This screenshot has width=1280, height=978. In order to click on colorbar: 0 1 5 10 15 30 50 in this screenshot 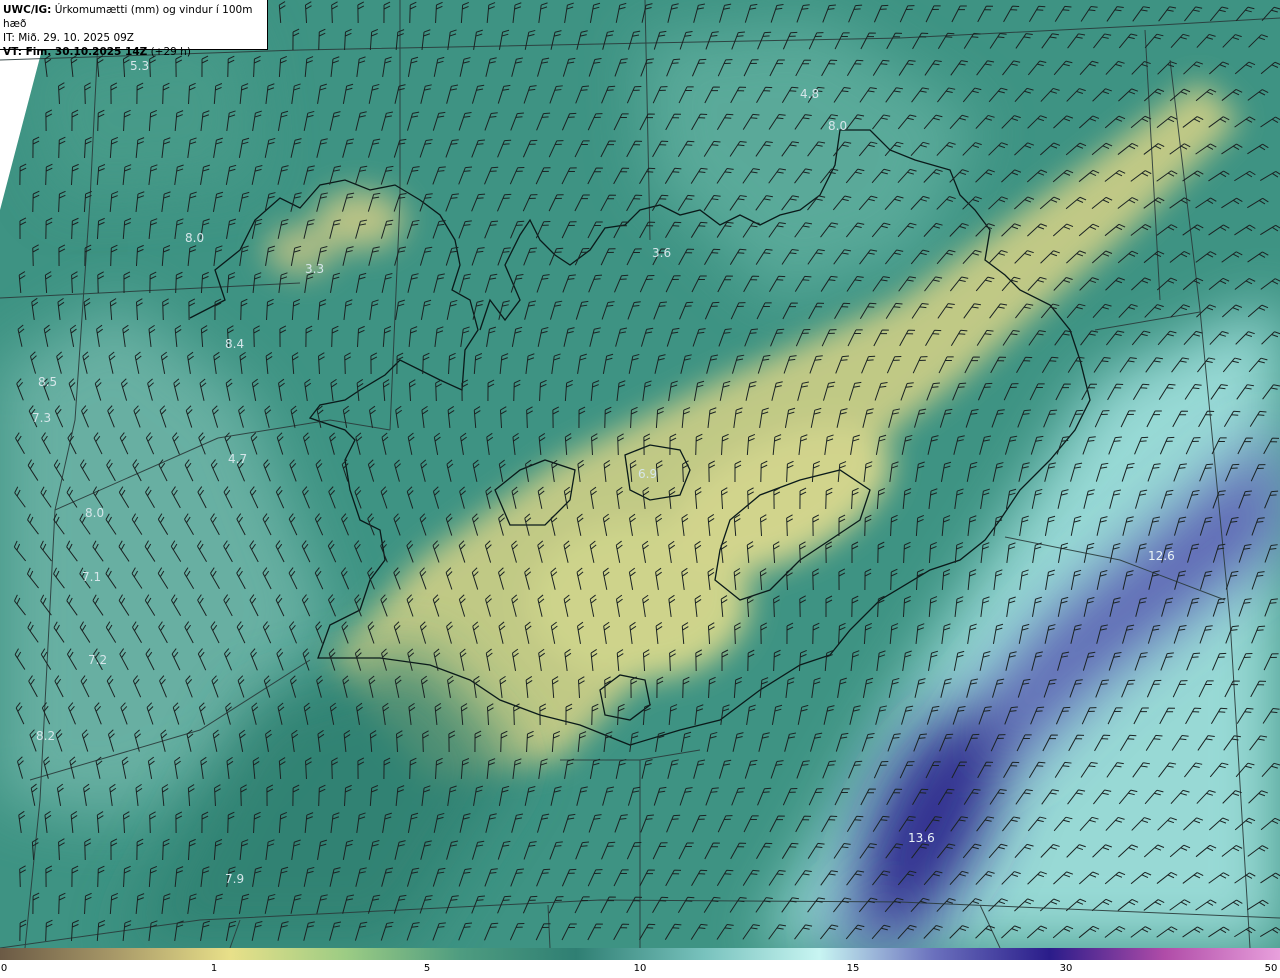, I will do `click(640, 963)`.